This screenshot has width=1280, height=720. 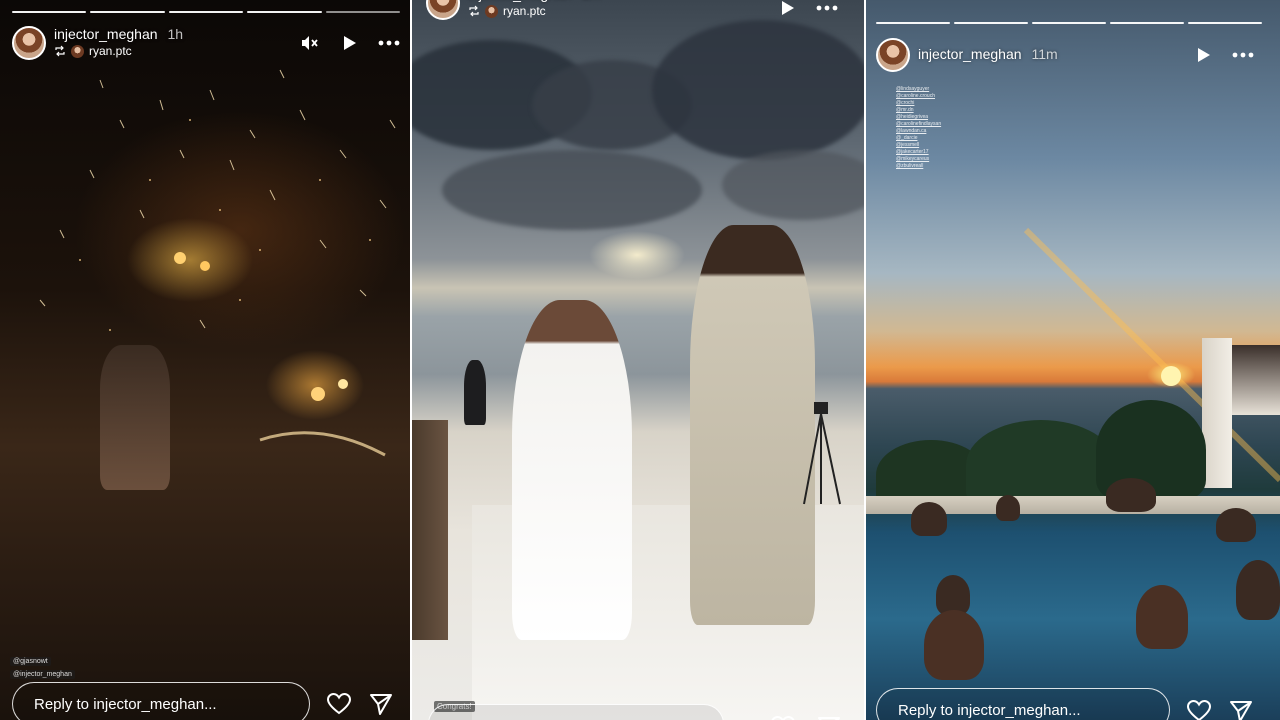 What do you see at coordinates (1256, 380) in the screenshot?
I see `villa-balcony` at bounding box center [1256, 380].